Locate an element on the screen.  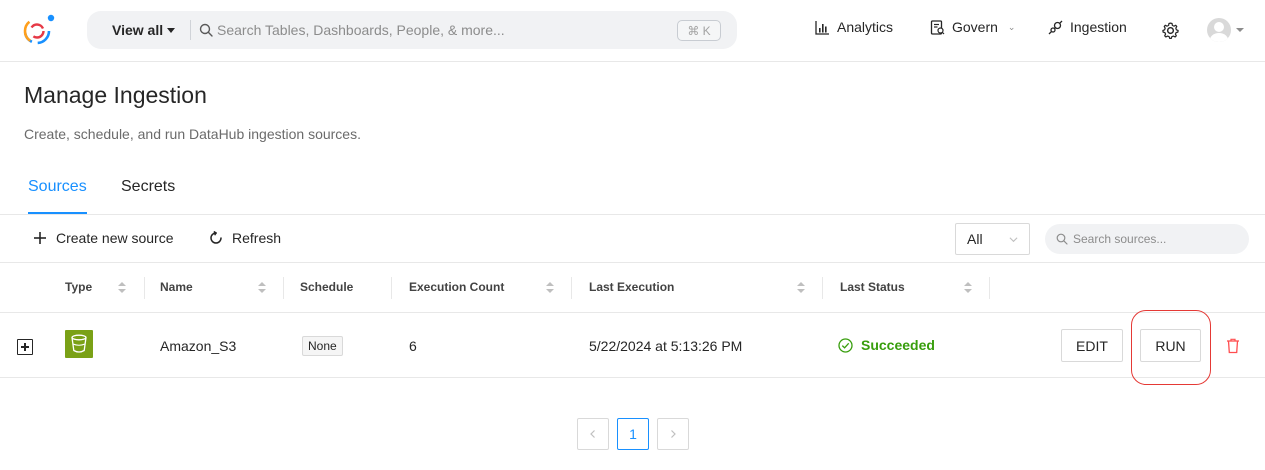
avatar is located at coordinates (1219, 30).